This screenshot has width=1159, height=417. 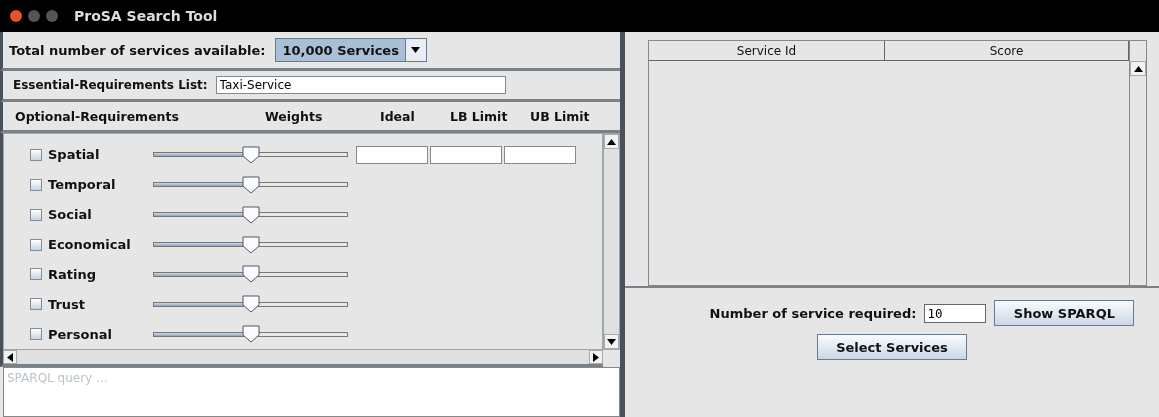 I want to click on requirement-label: Personal, so click(x=80, y=334).